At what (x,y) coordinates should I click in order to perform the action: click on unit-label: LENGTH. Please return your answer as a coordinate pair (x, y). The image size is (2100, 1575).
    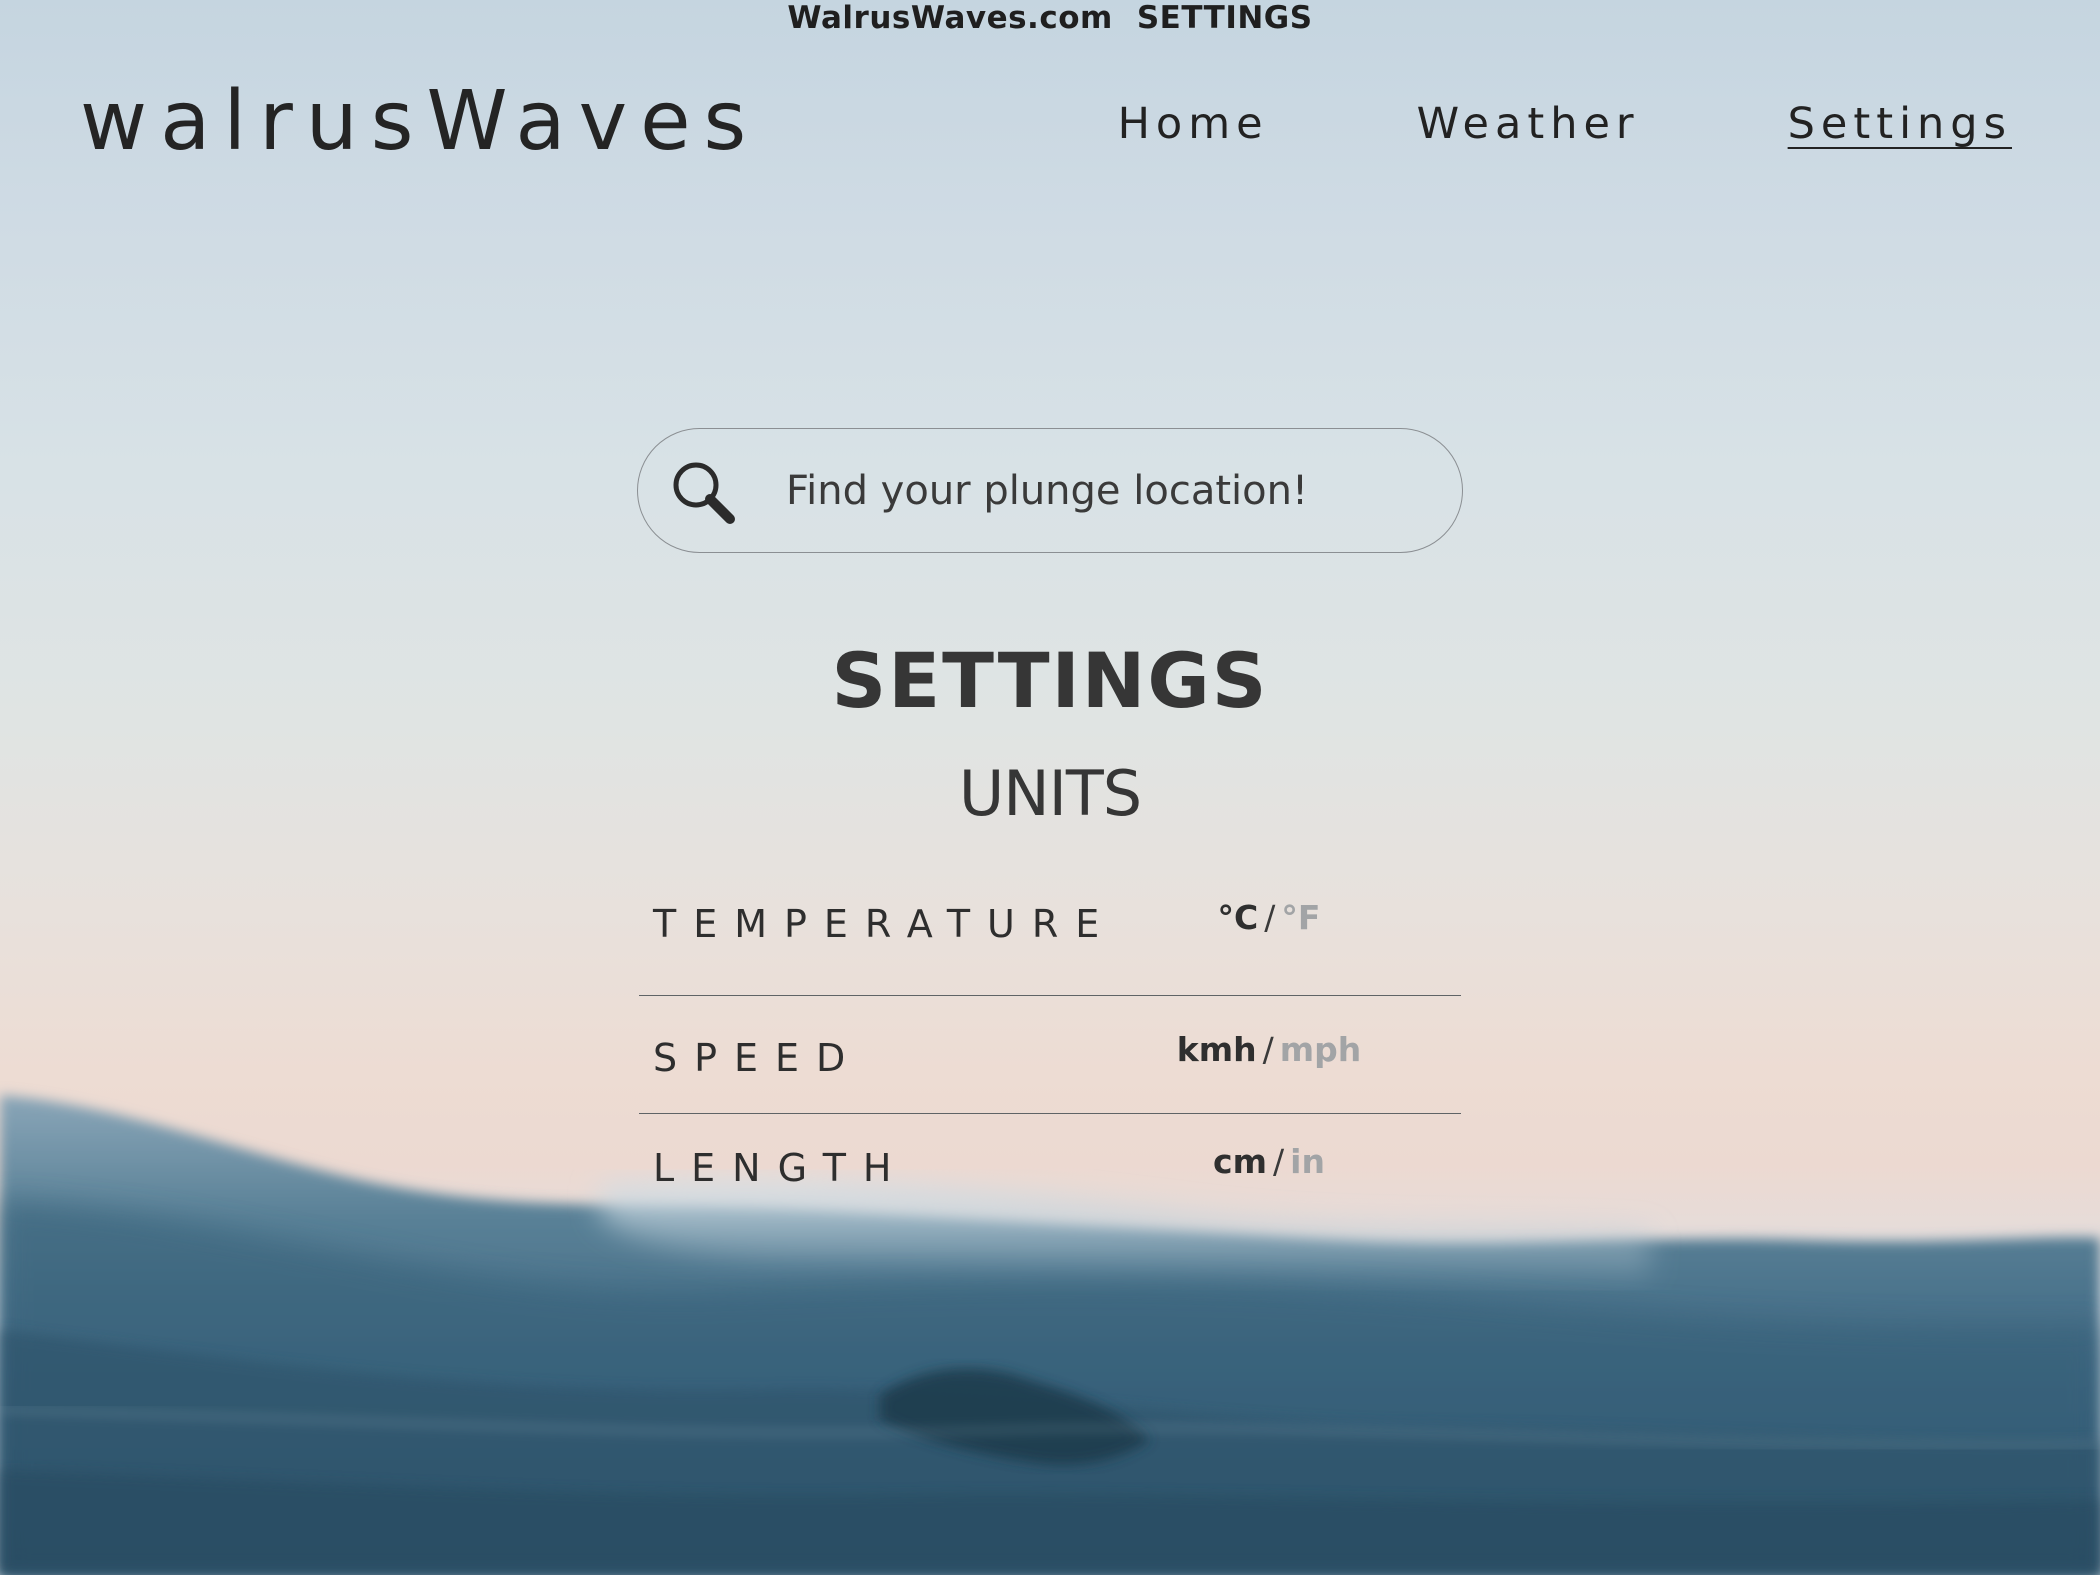
    Looking at the image, I should click on (781, 1168).